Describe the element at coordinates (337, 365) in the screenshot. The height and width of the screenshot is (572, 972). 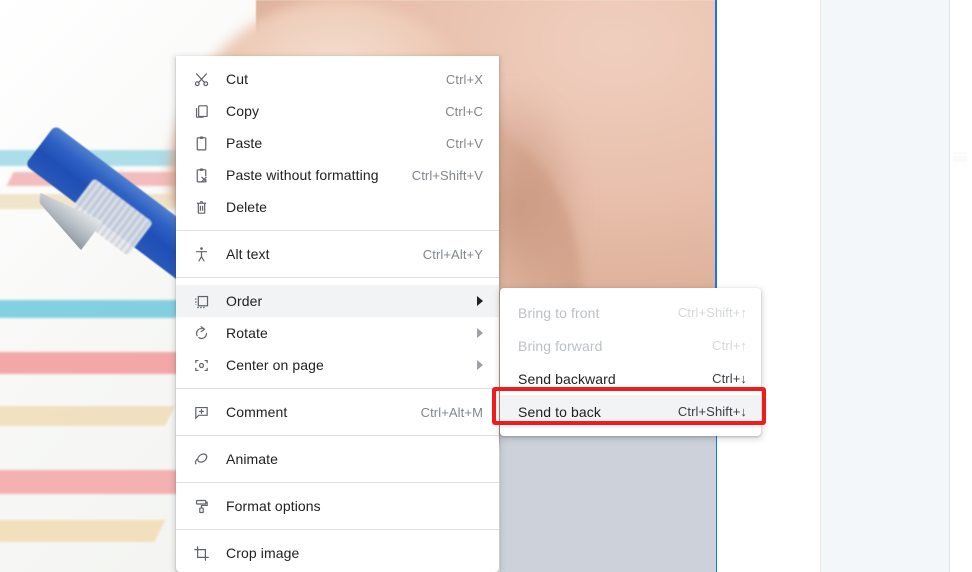
I see `menu-item-center-on-page: Center on page` at that location.